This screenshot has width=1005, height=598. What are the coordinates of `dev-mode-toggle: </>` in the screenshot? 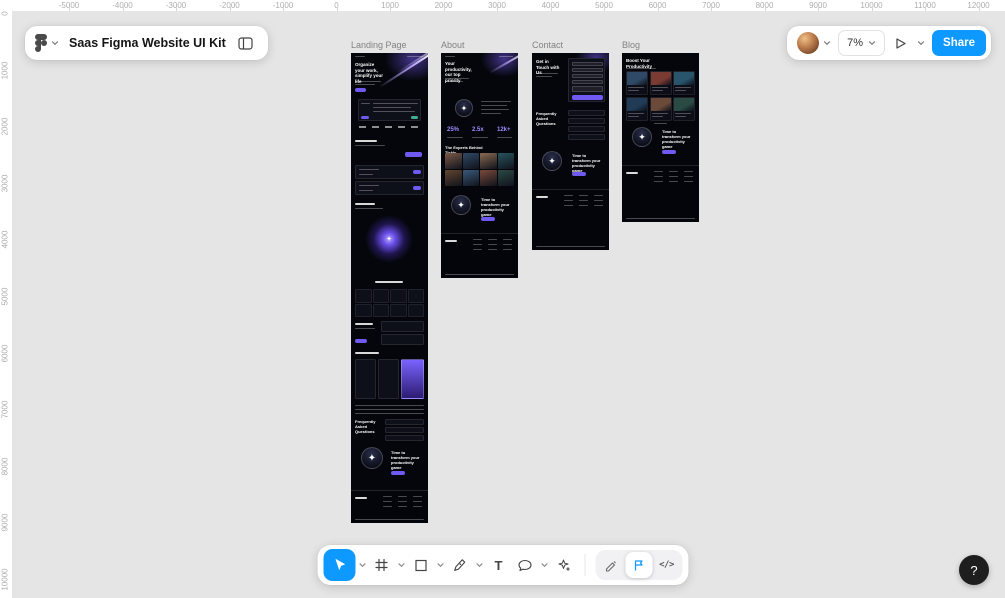 It's located at (666, 565).